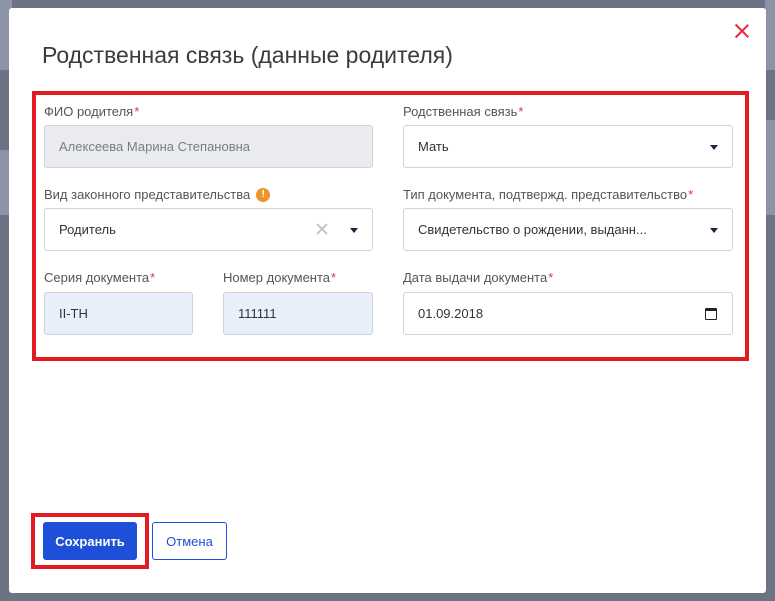 This screenshot has height=601, width=775. What do you see at coordinates (247, 55) in the screenshot?
I see `dialog-title: Родственная связь (данные родителя)` at bounding box center [247, 55].